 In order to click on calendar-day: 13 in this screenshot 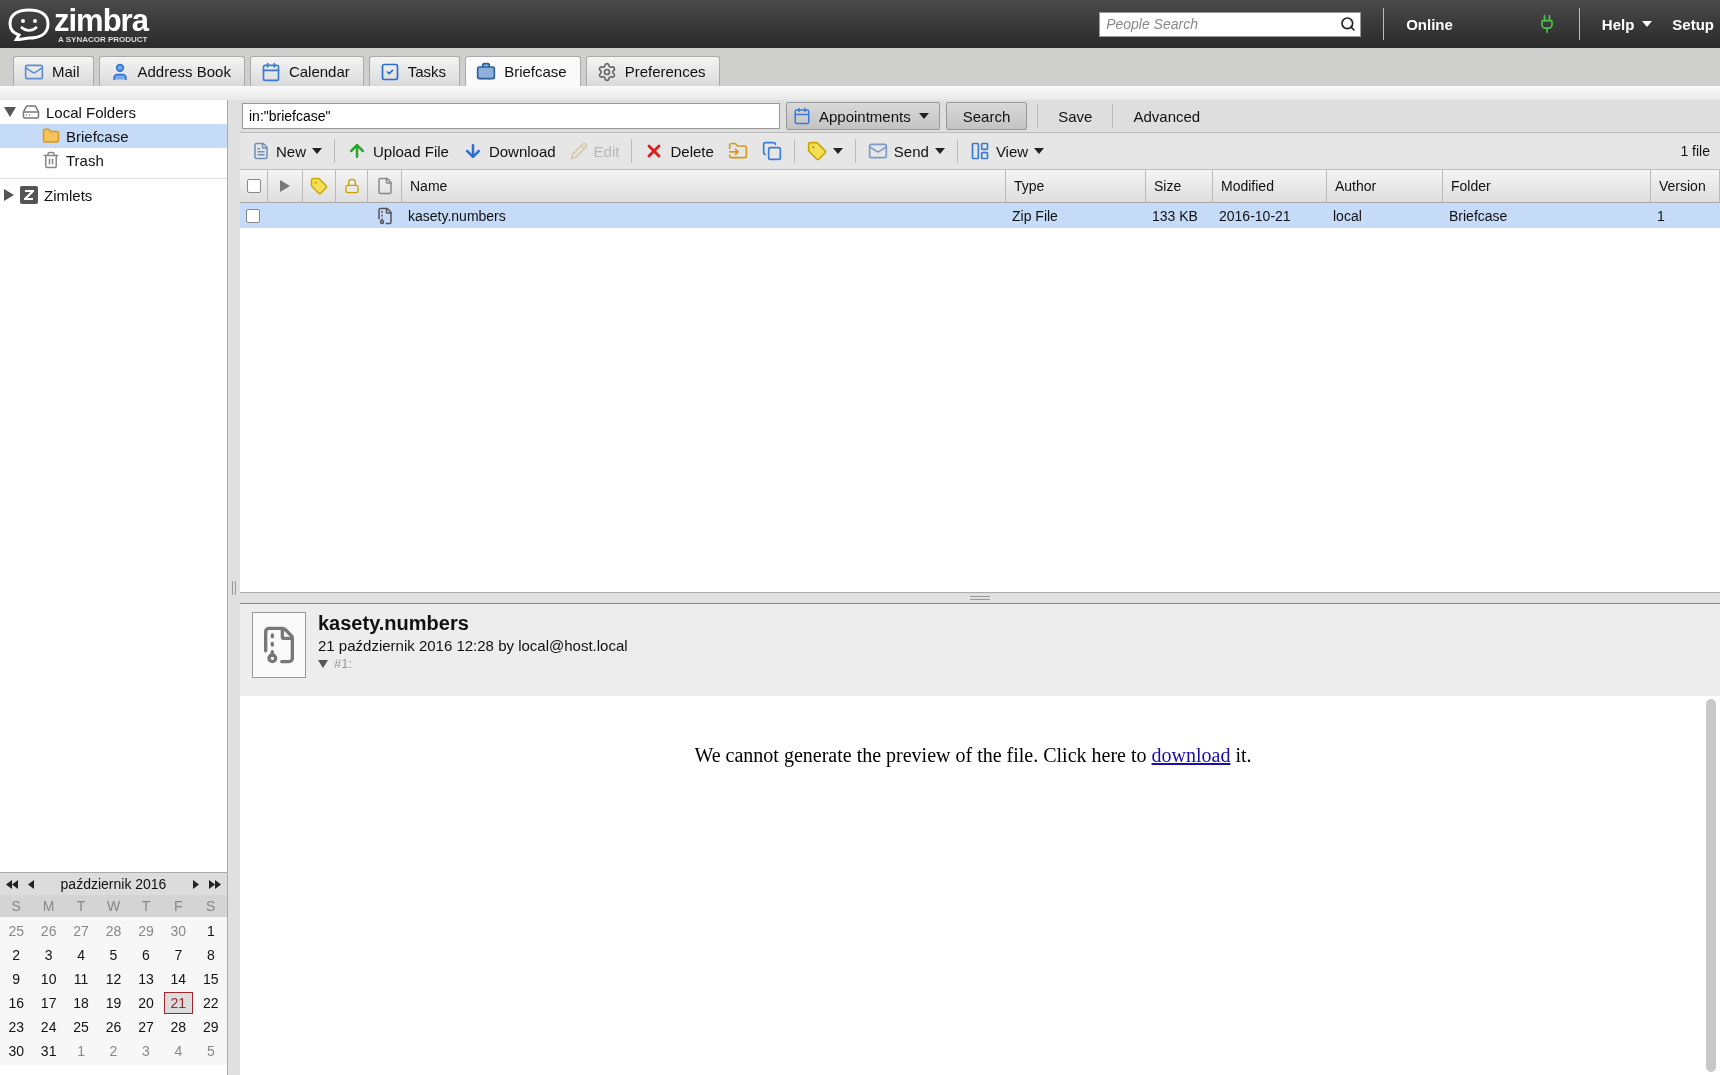, I will do `click(146, 979)`.